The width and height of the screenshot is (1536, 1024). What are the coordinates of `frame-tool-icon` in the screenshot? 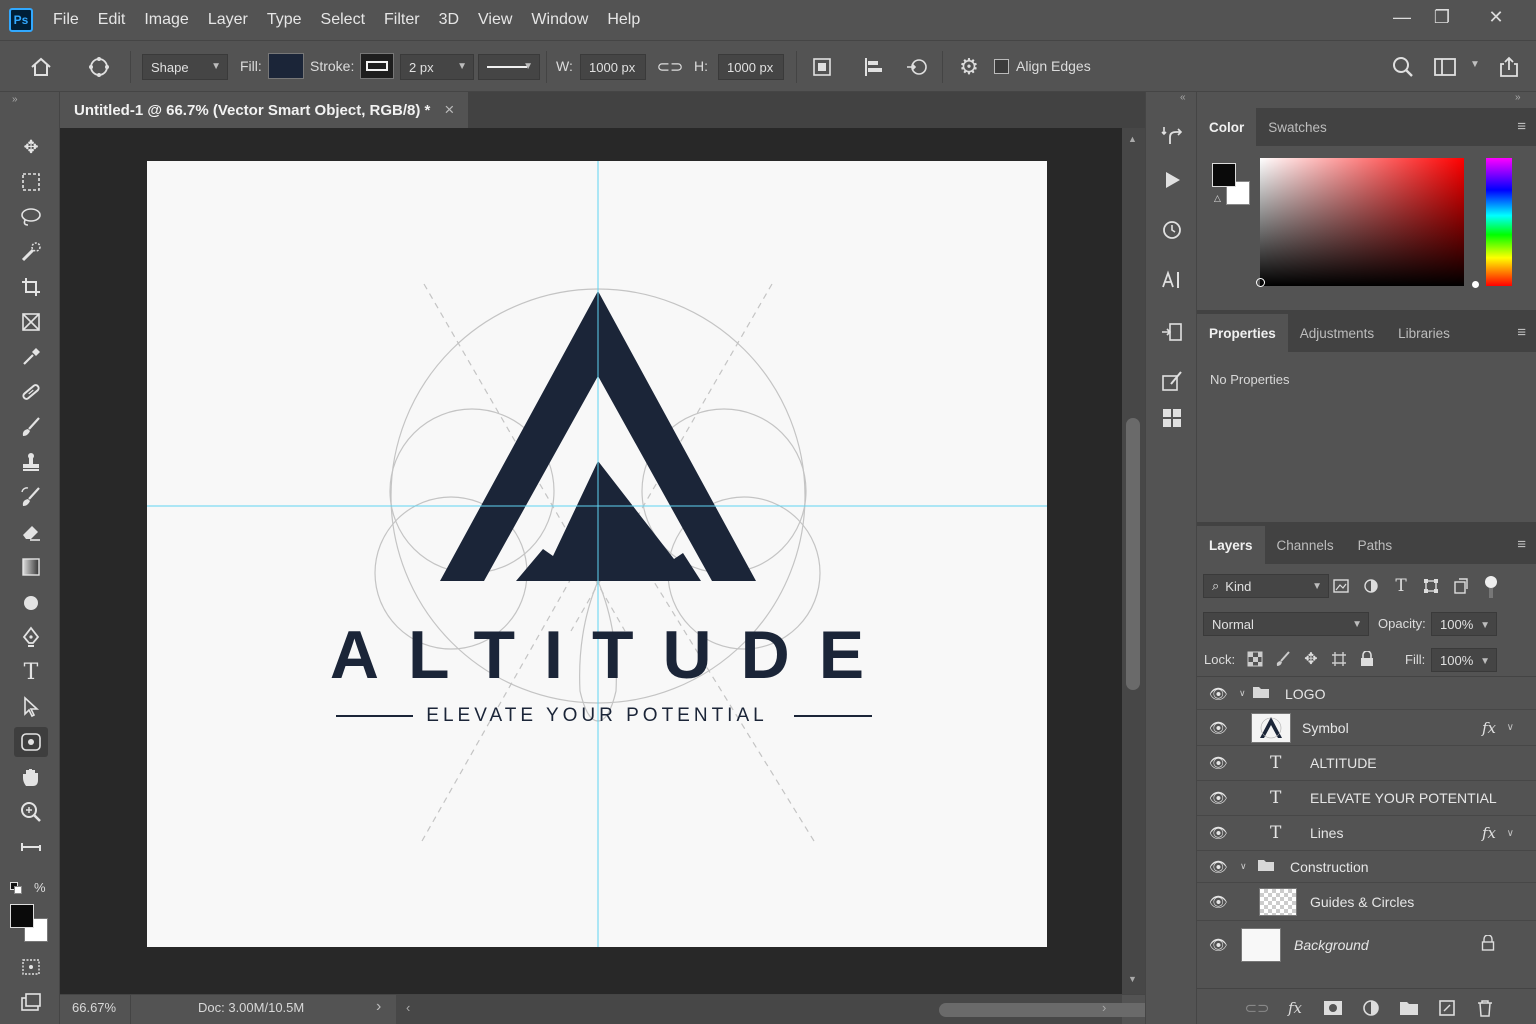 It's located at (31, 322).